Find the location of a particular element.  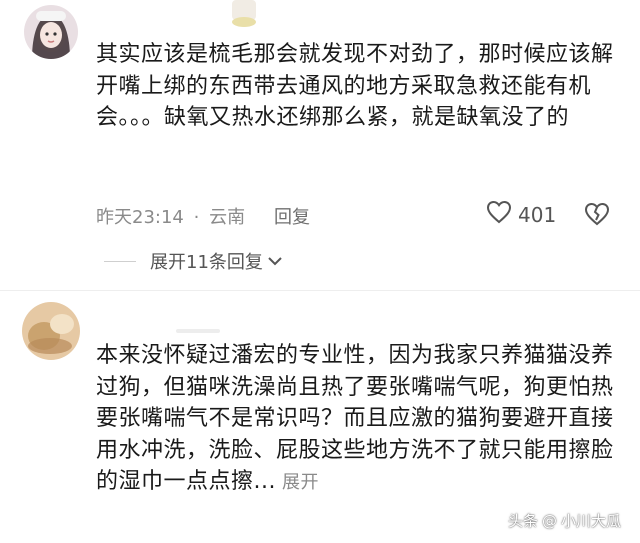

comment-1-meta: 昨天23:14 · 云南 is located at coordinates (170, 216).